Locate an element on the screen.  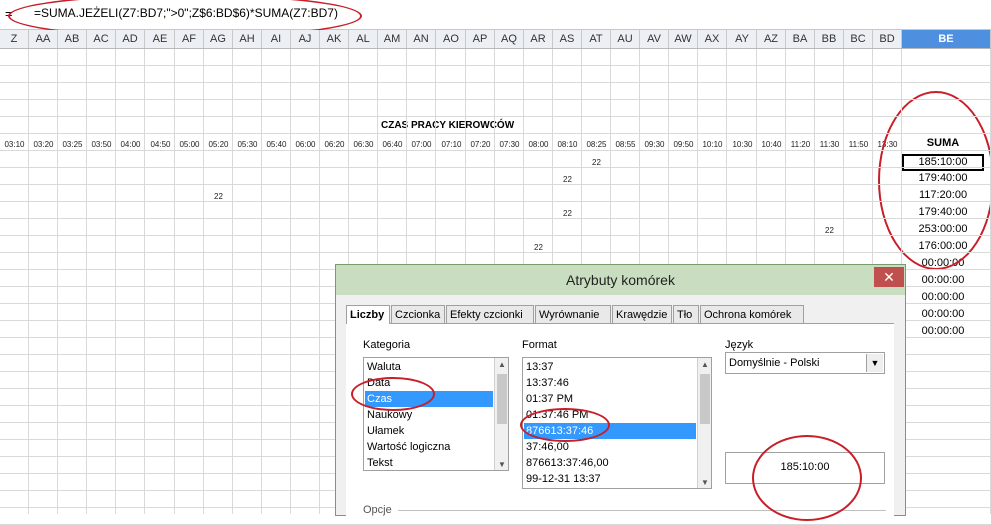
time-cell: 03:50 is located at coordinates (101, 144).